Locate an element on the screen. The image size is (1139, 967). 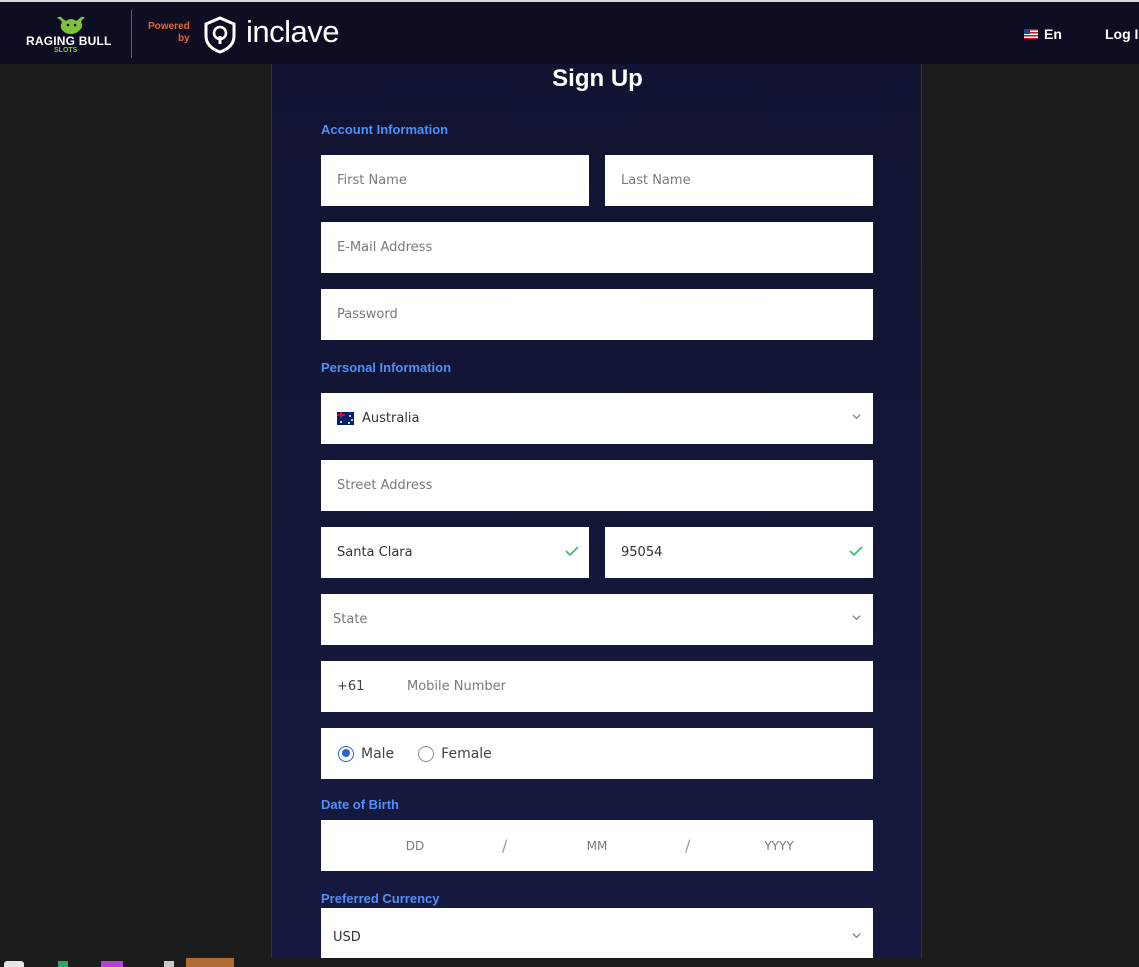
city-field: Santa Clara is located at coordinates (455, 552).